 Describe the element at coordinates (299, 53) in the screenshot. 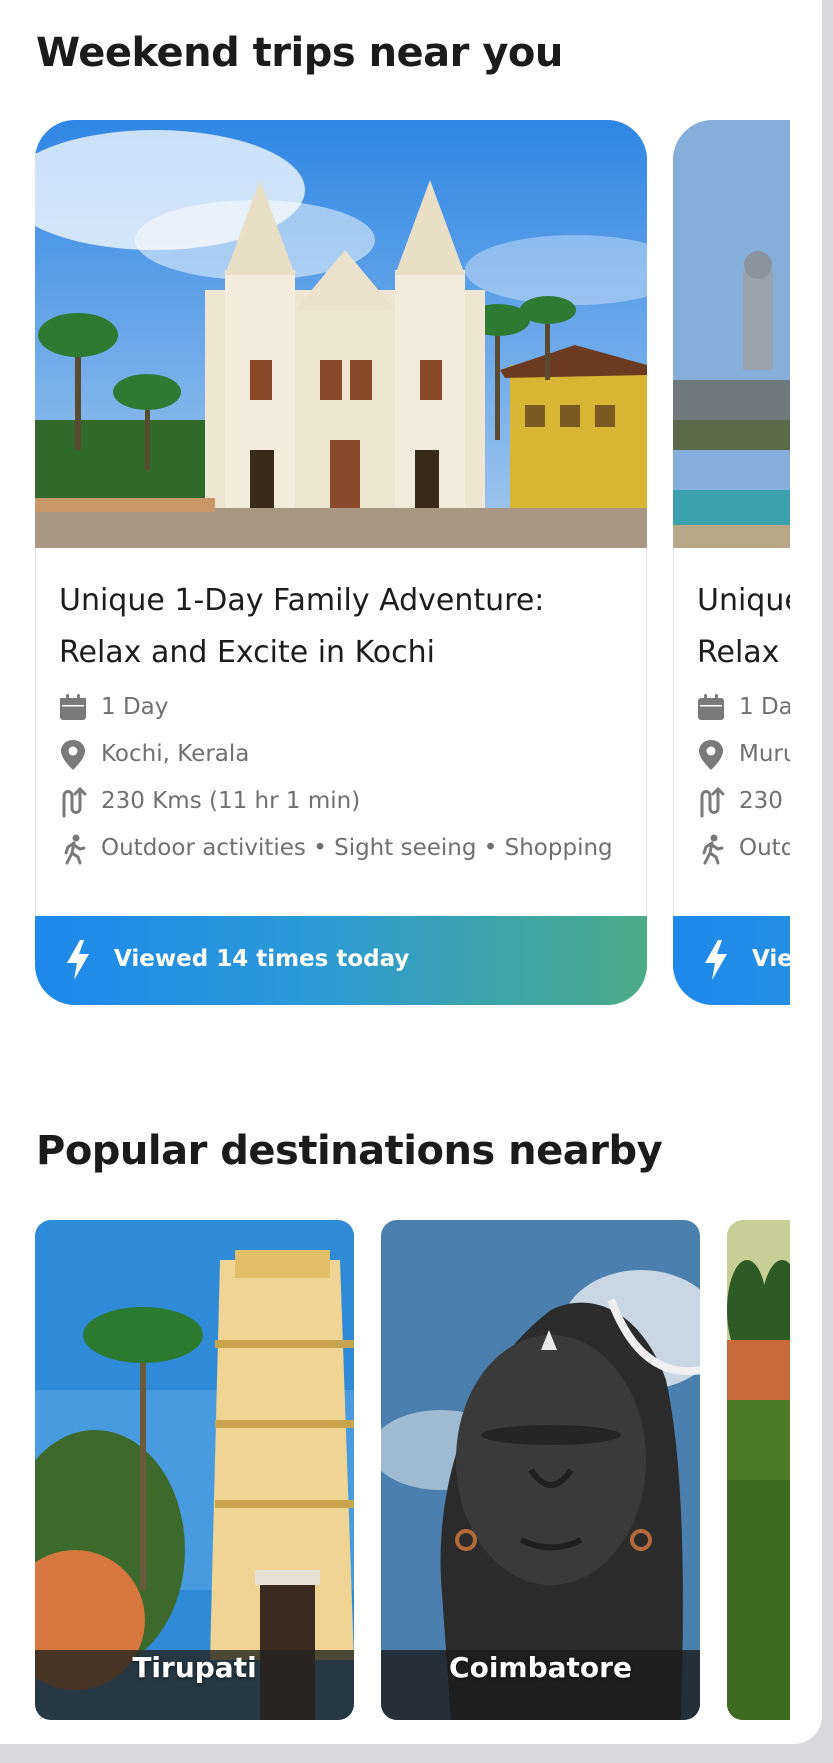

I see `weekend-trips-heading: Weekend trips near you` at that location.